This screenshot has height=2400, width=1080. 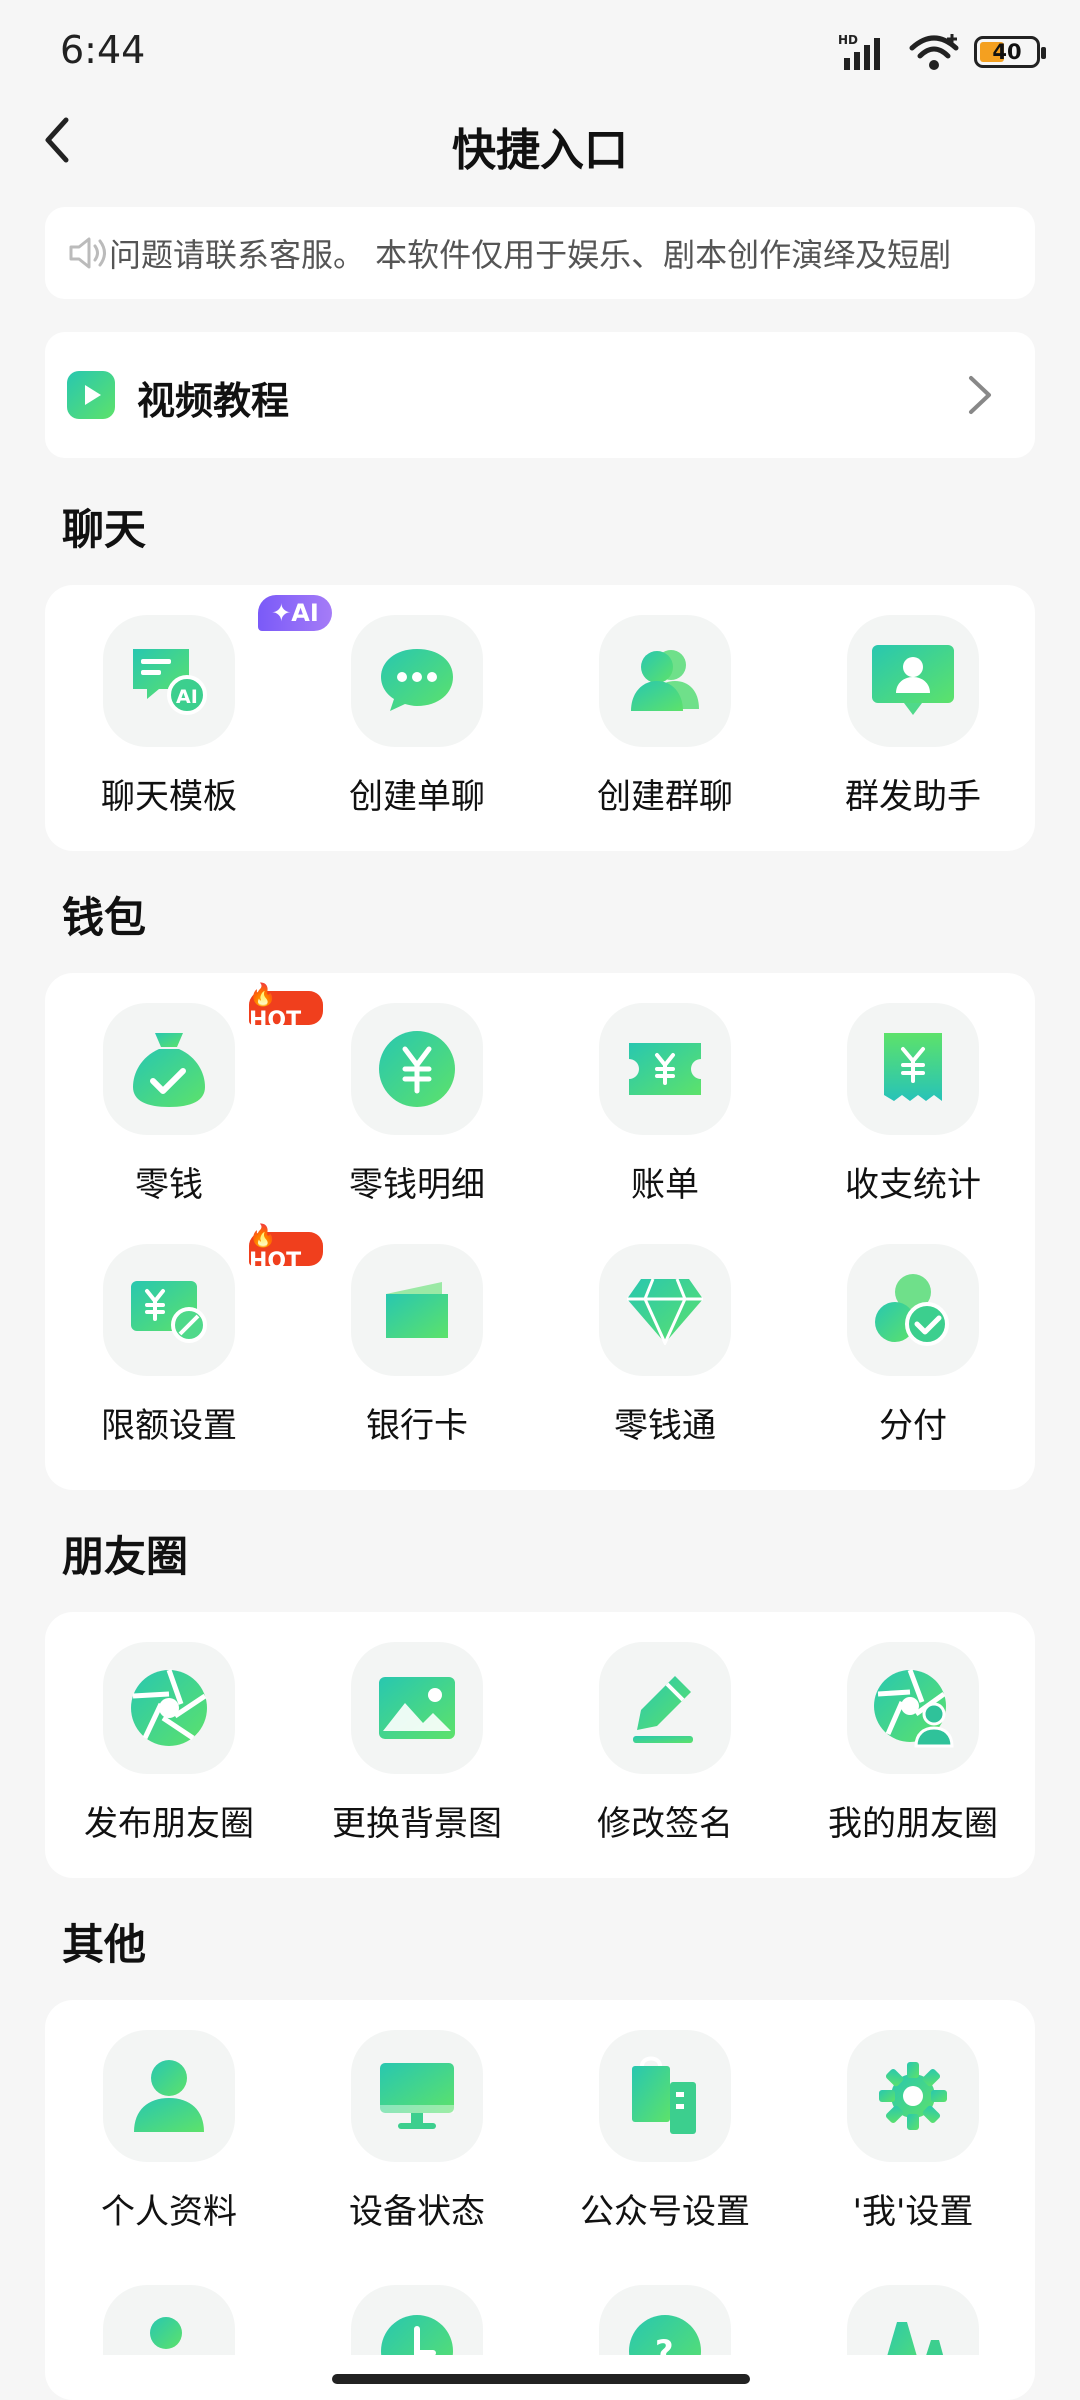 What do you see at coordinates (540, 395) in the screenshot?
I see `video-tutorial-row: 视频教程` at bounding box center [540, 395].